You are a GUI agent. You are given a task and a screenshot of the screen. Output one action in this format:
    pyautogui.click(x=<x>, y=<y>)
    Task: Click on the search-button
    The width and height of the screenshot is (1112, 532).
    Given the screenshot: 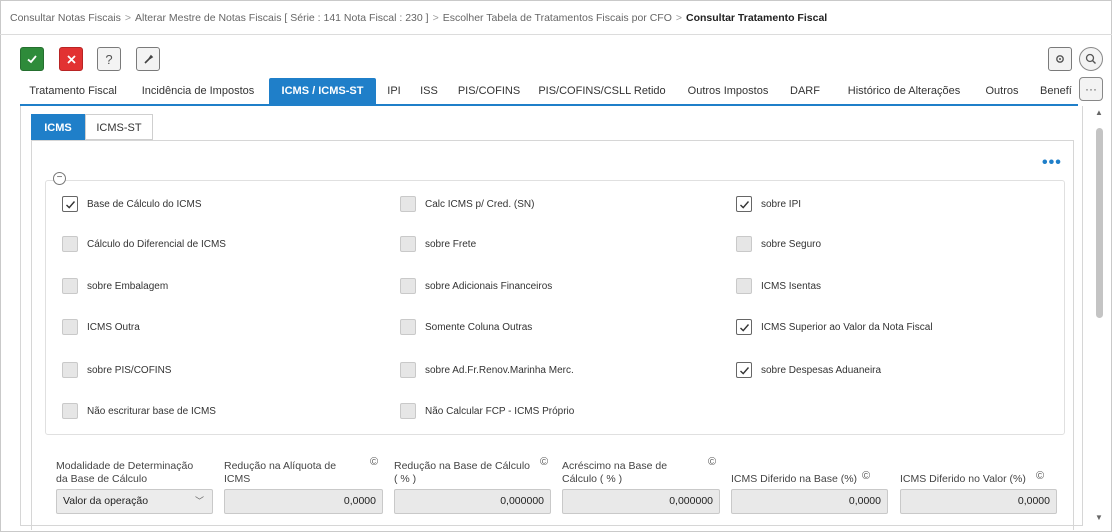 What is the action you would take?
    pyautogui.click(x=1091, y=59)
    